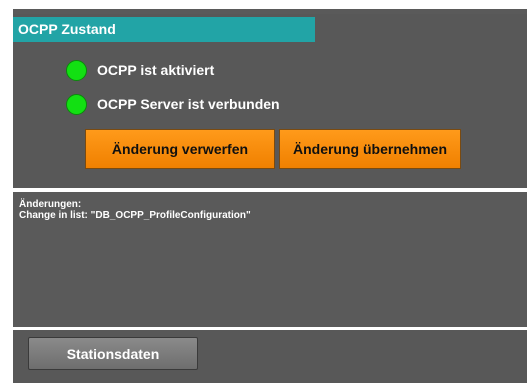  I want to click on discard-changes-button: Änderung verwerfen, so click(180, 149).